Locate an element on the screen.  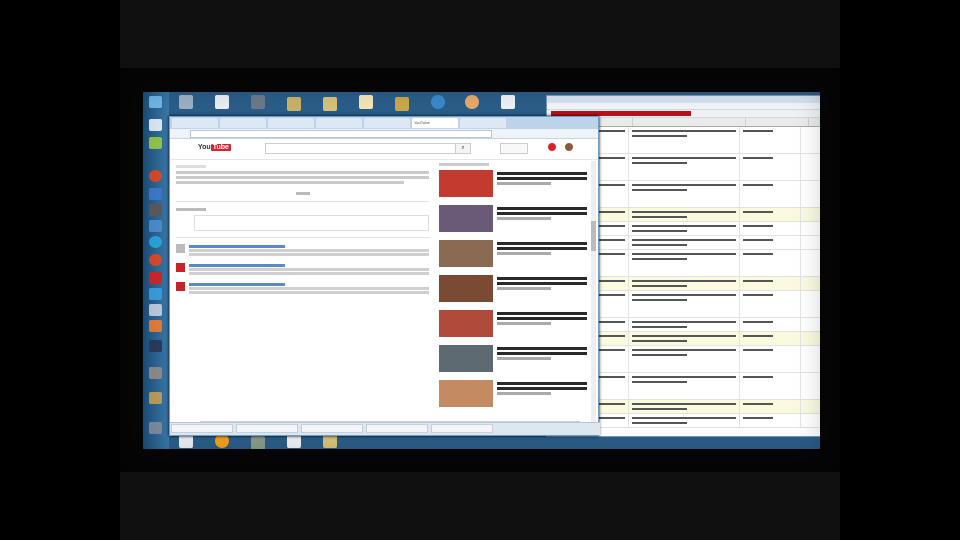
comment-input is located at coordinates (311, 223).